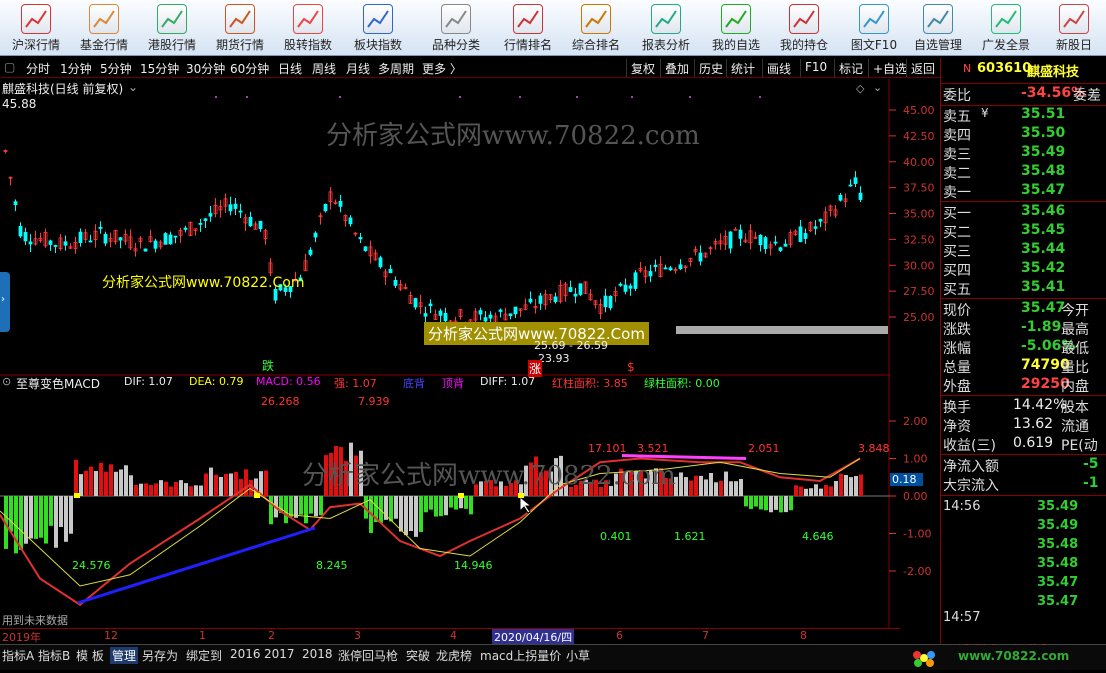  Describe the element at coordinates (528, 28) in the screenshot. I see `toolbar-button: 行情排名` at that location.